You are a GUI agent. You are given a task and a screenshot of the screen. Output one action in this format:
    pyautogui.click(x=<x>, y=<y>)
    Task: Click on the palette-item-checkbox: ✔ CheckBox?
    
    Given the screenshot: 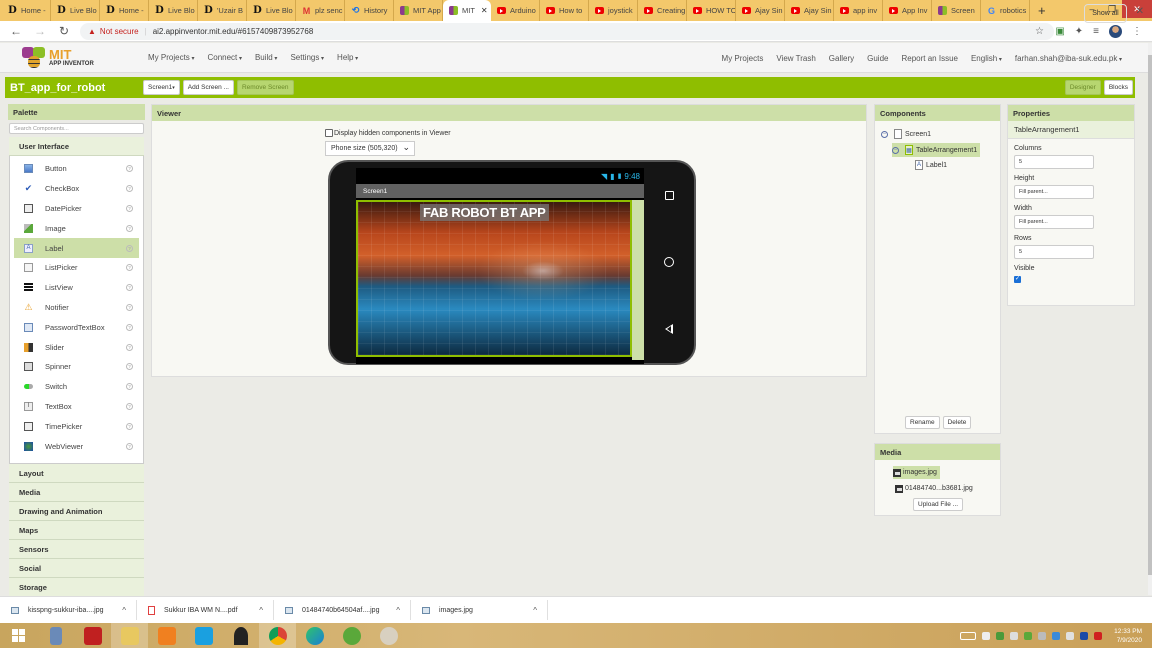 What is the action you would take?
    pyautogui.click(x=76, y=189)
    